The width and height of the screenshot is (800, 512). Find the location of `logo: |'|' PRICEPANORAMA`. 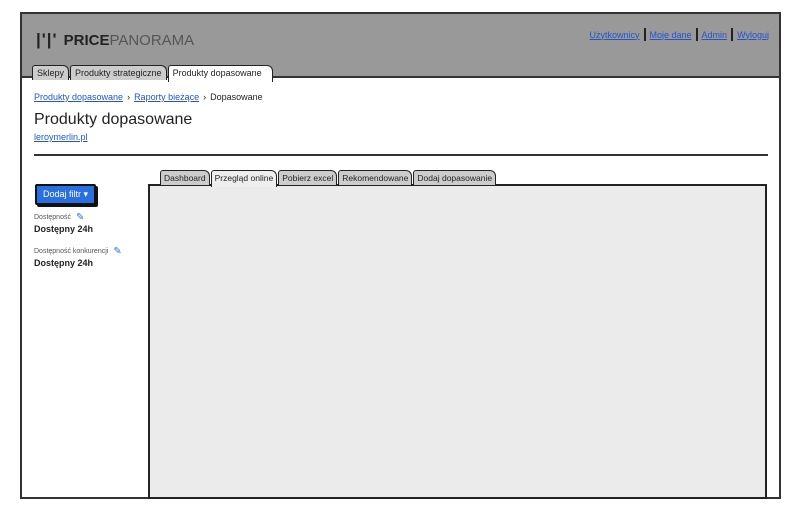

logo: |'|' PRICEPANORAMA is located at coordinates (115, 40).